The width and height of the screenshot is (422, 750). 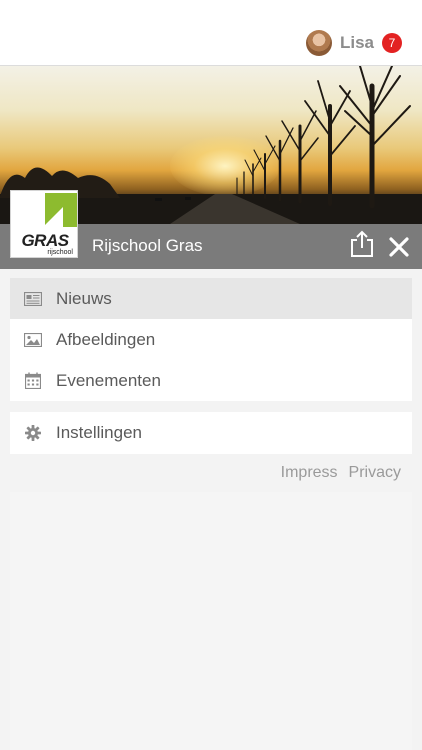 What do you see at coordinates (60, 252) in the screenshot?
I see `logo-subtitle: rijschool` at bounding box center [60, 252].